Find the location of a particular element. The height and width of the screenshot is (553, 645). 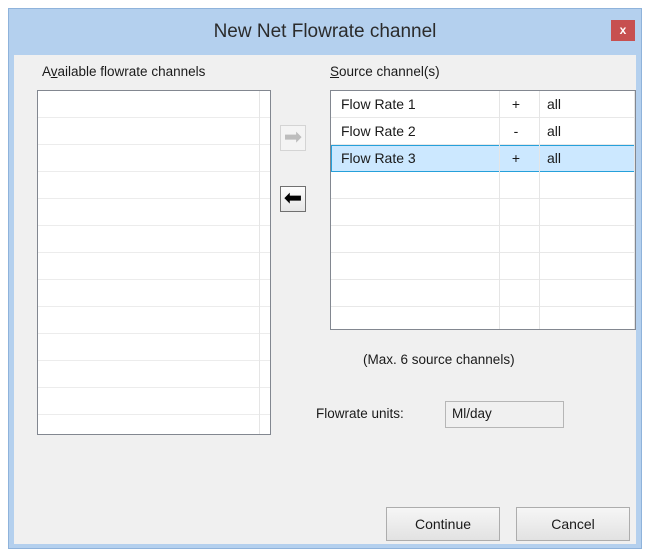

table-row: Flow Rate 1 + all is located at coordinates (483, 104).